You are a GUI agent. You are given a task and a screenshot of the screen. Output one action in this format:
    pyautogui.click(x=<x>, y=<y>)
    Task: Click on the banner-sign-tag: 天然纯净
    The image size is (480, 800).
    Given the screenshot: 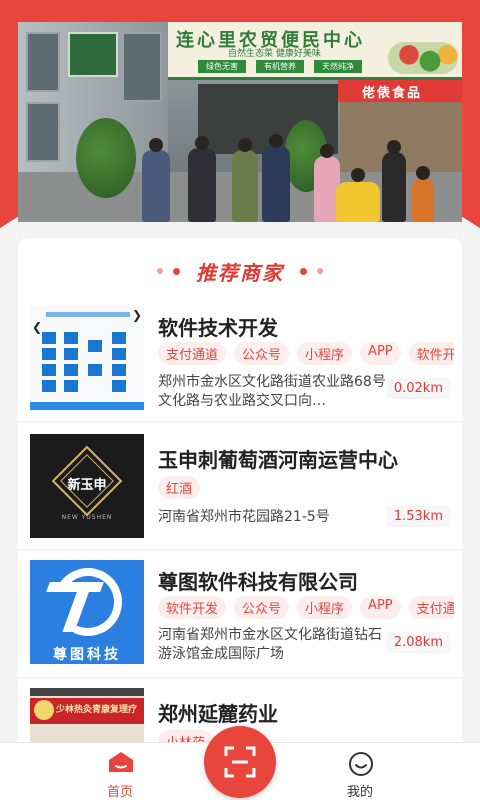 What is the action you would take?
    pyautogui.click(x=338, y=66)
    